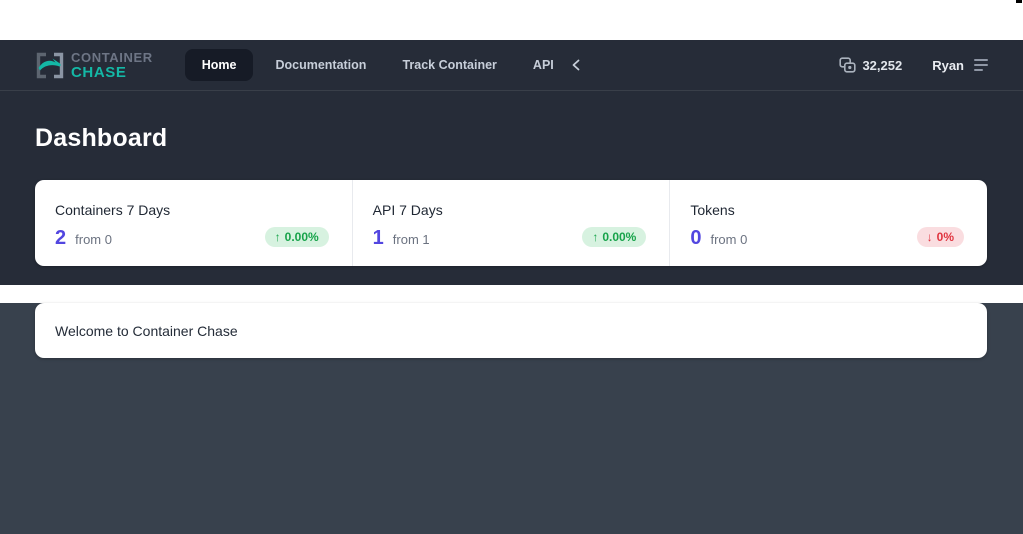  What do you see at coordinates (981, 65) in the screenshot?
I see `hamburger-menu-icon` at bounding box center [981, 65].